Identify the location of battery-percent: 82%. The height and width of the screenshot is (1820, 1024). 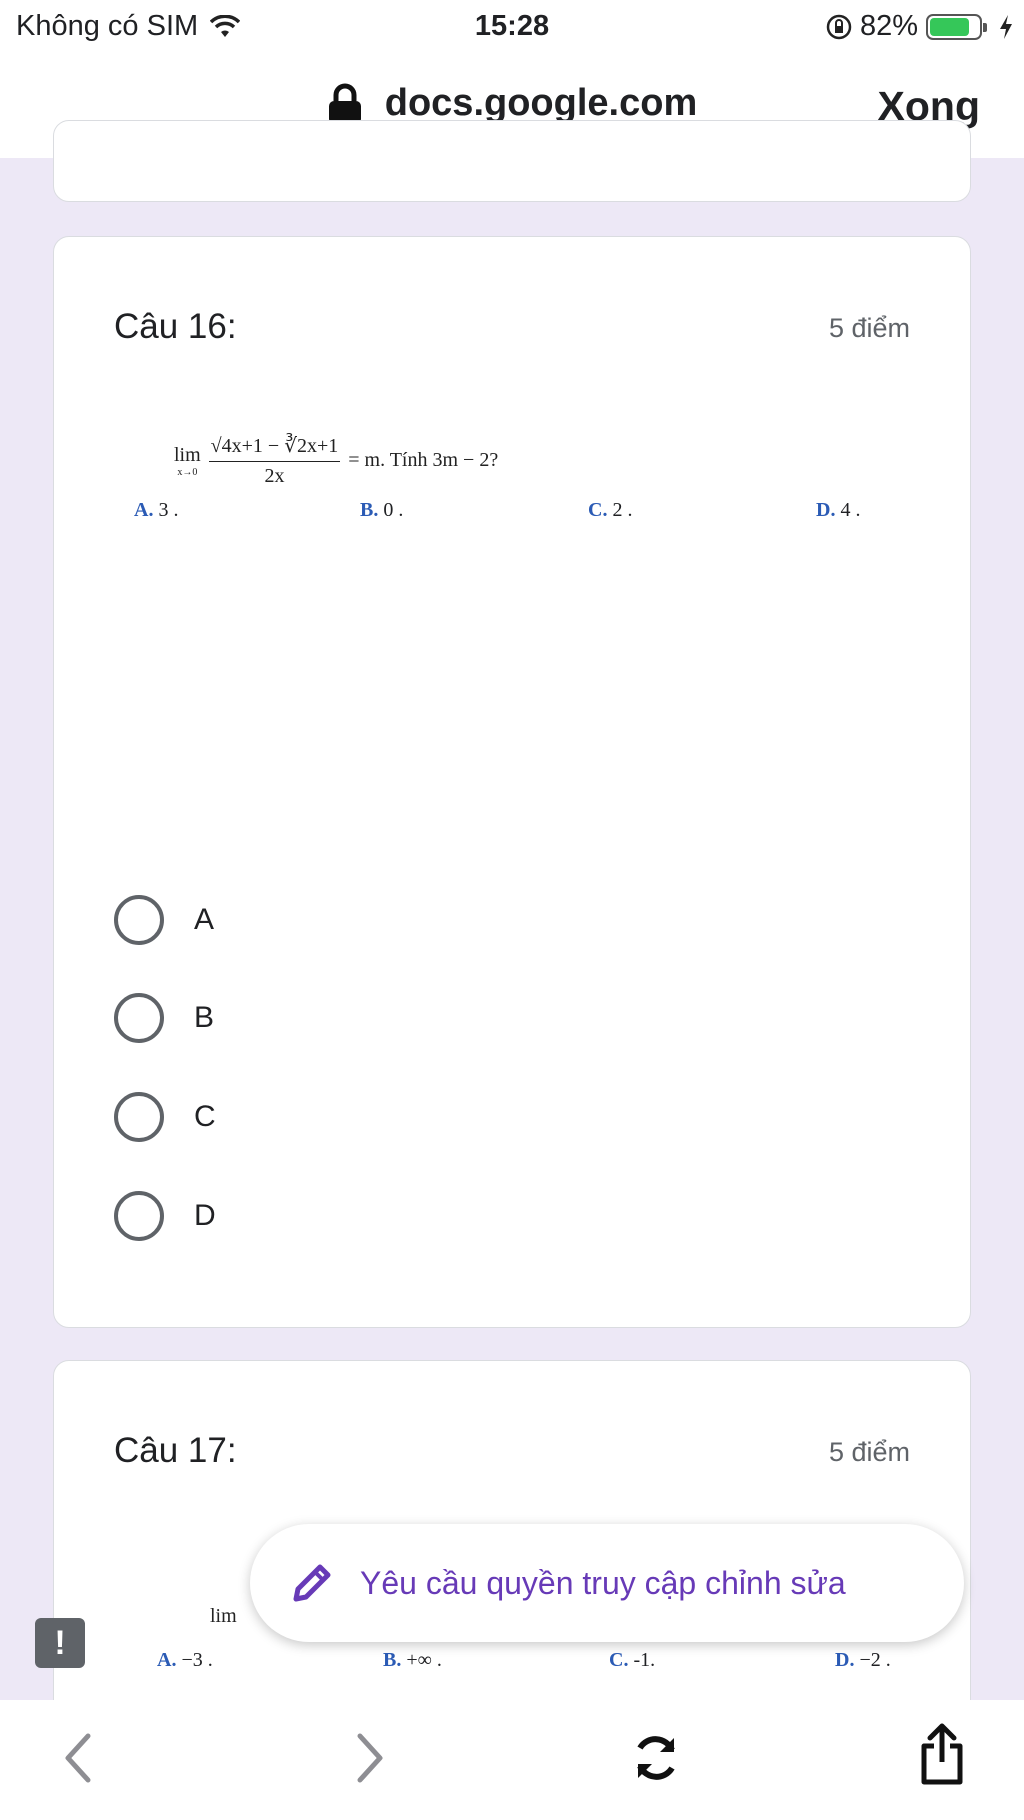
(888, 26).